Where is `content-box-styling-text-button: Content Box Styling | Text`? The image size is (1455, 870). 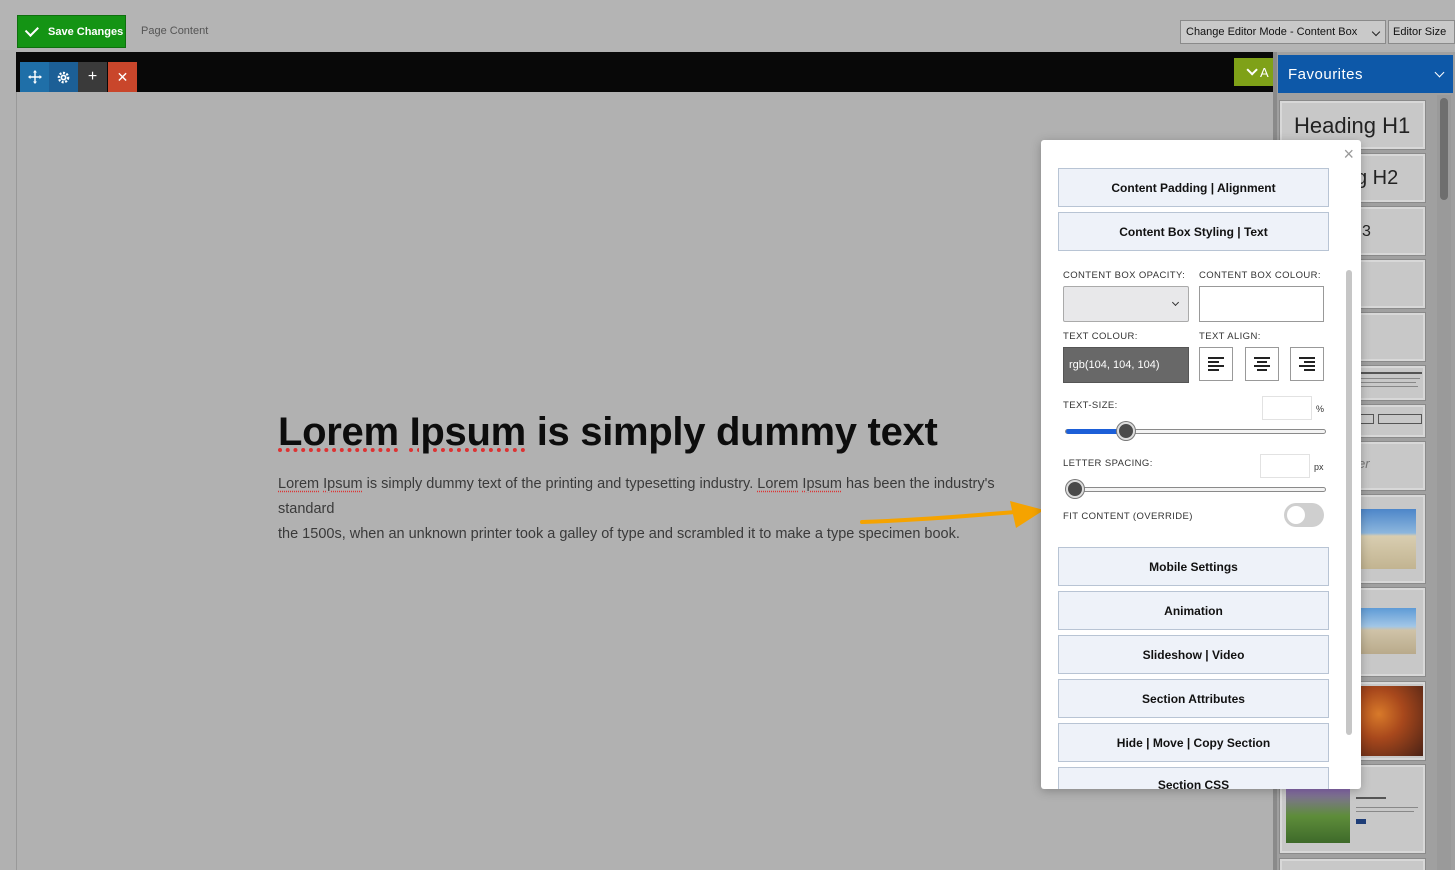 content-box-styling-text-button: Content Box Styling | Text is located at coordinates (1193, 231).